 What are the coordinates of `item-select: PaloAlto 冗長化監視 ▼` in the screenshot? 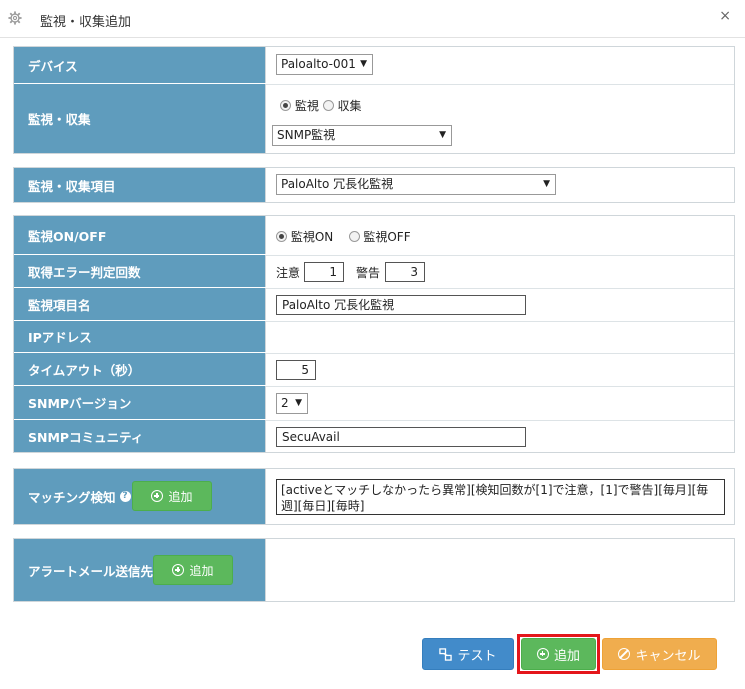 It's located at (416, 184).